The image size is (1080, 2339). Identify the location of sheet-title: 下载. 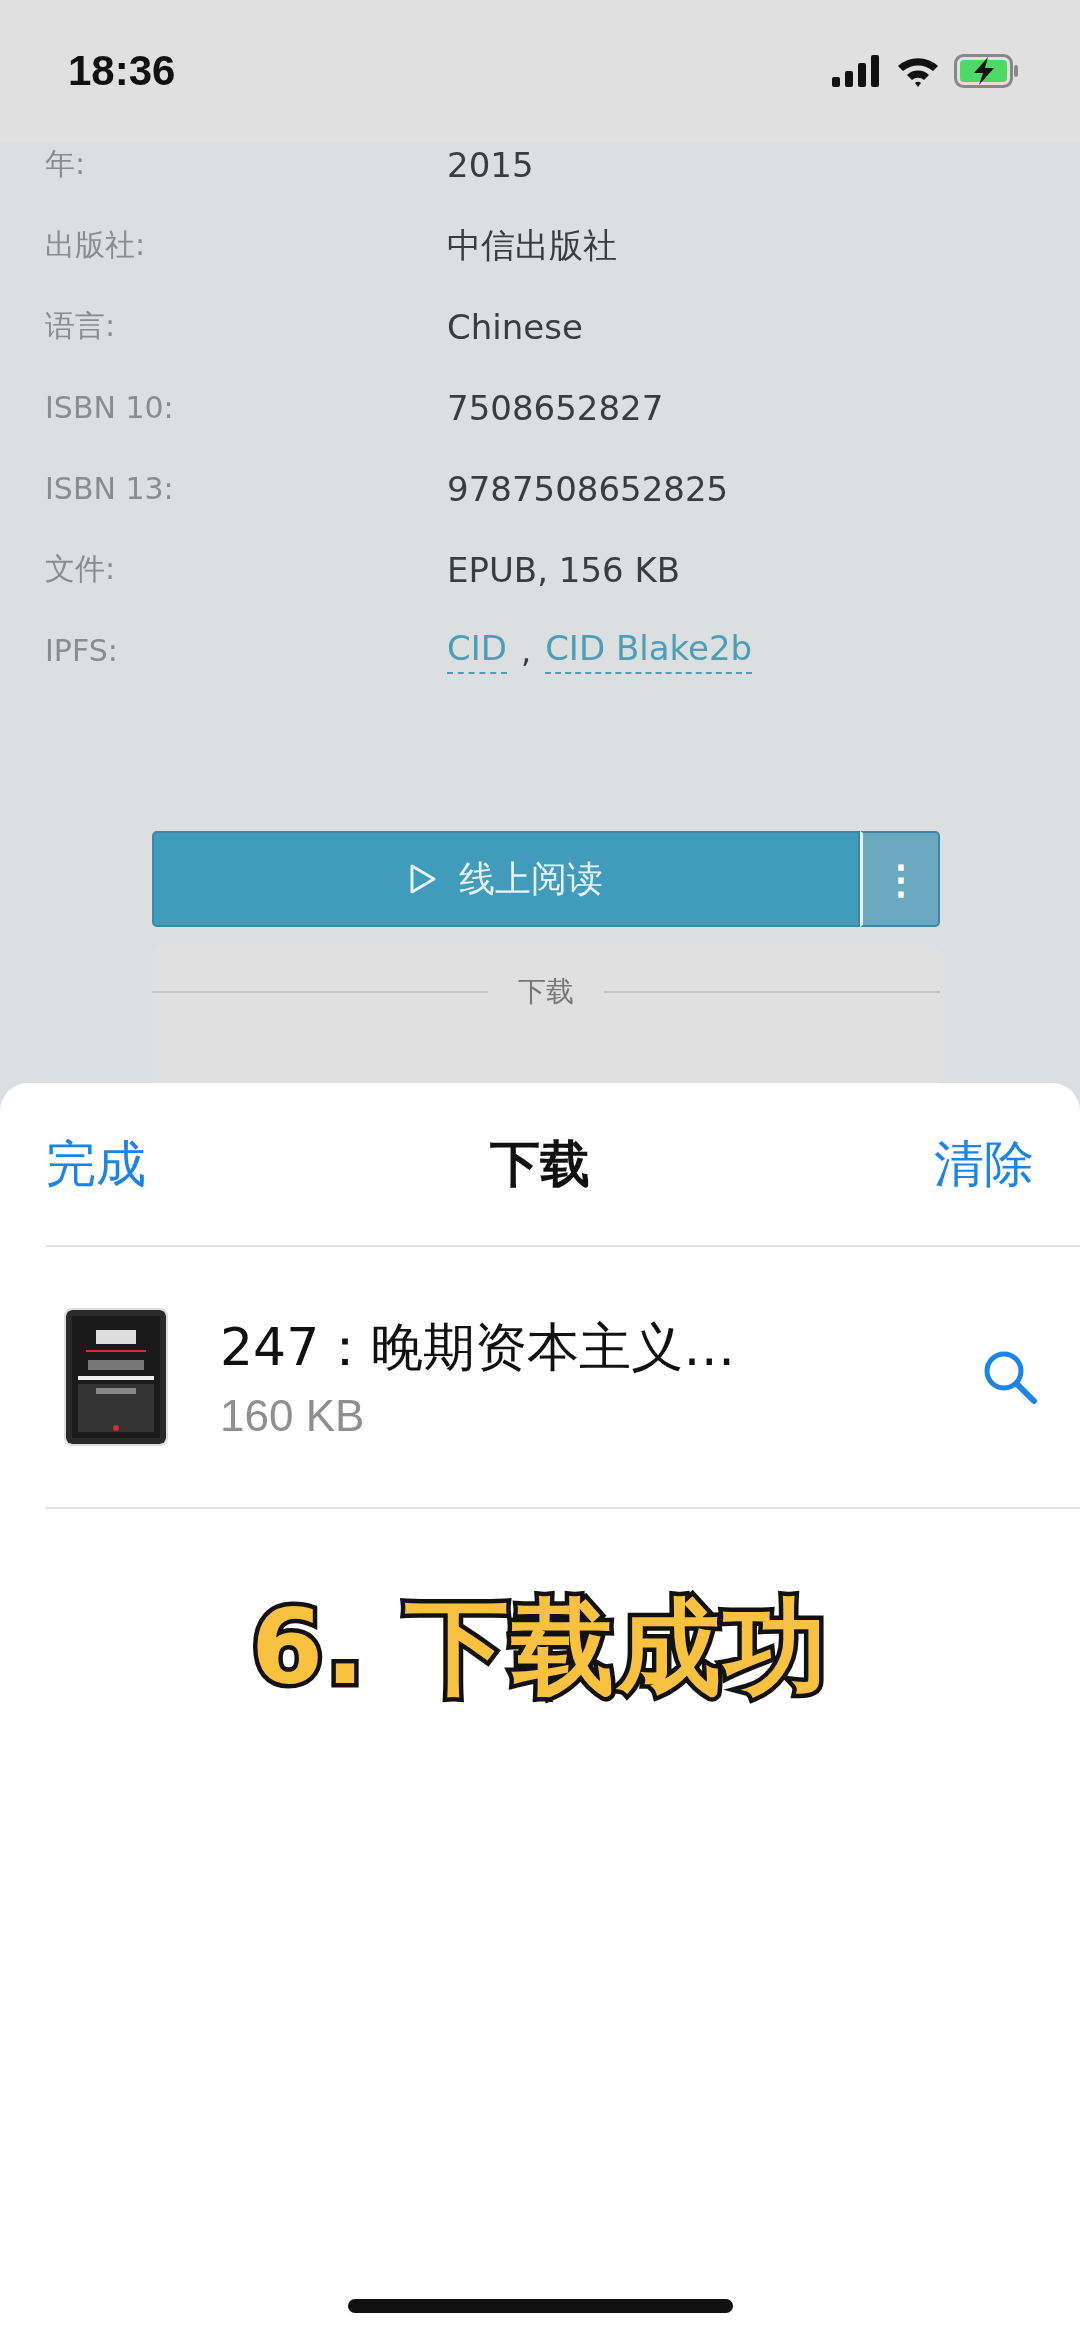
(540, 1164).